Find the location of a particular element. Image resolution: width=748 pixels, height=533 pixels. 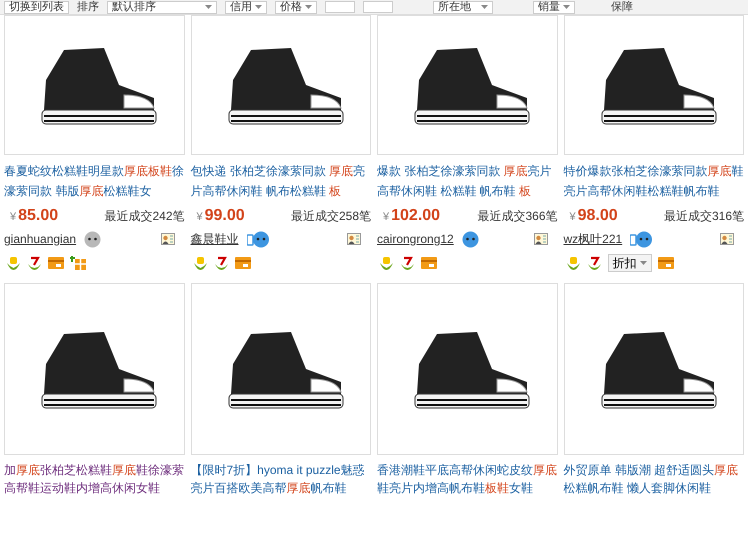

sales-count: 最近成交242笔 is located at coordinates (144, 216).